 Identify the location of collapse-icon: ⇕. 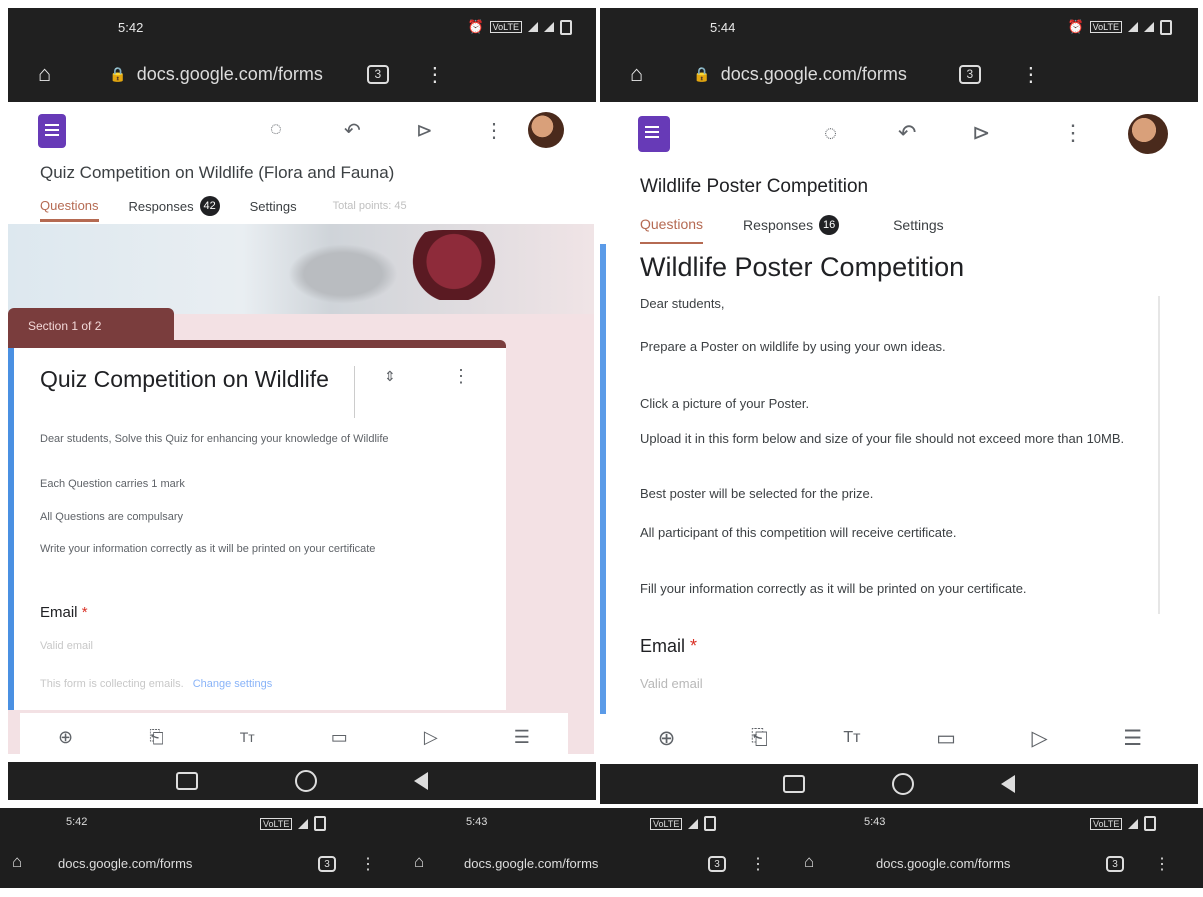
(390, 376).